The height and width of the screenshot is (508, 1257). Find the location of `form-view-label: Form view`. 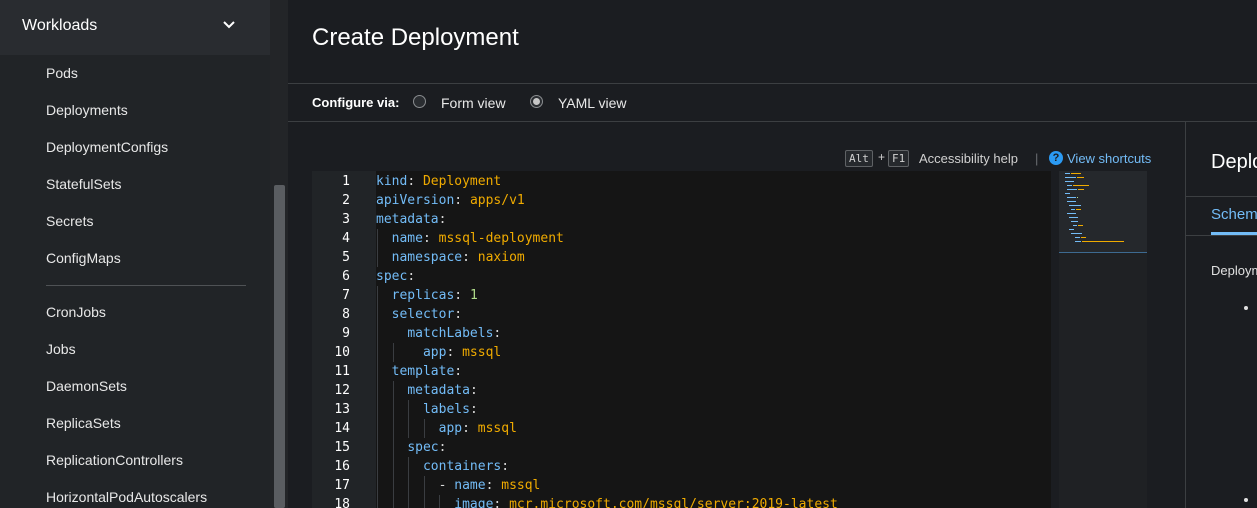

form-view-label: Form view is located at coordinates (473, 103).